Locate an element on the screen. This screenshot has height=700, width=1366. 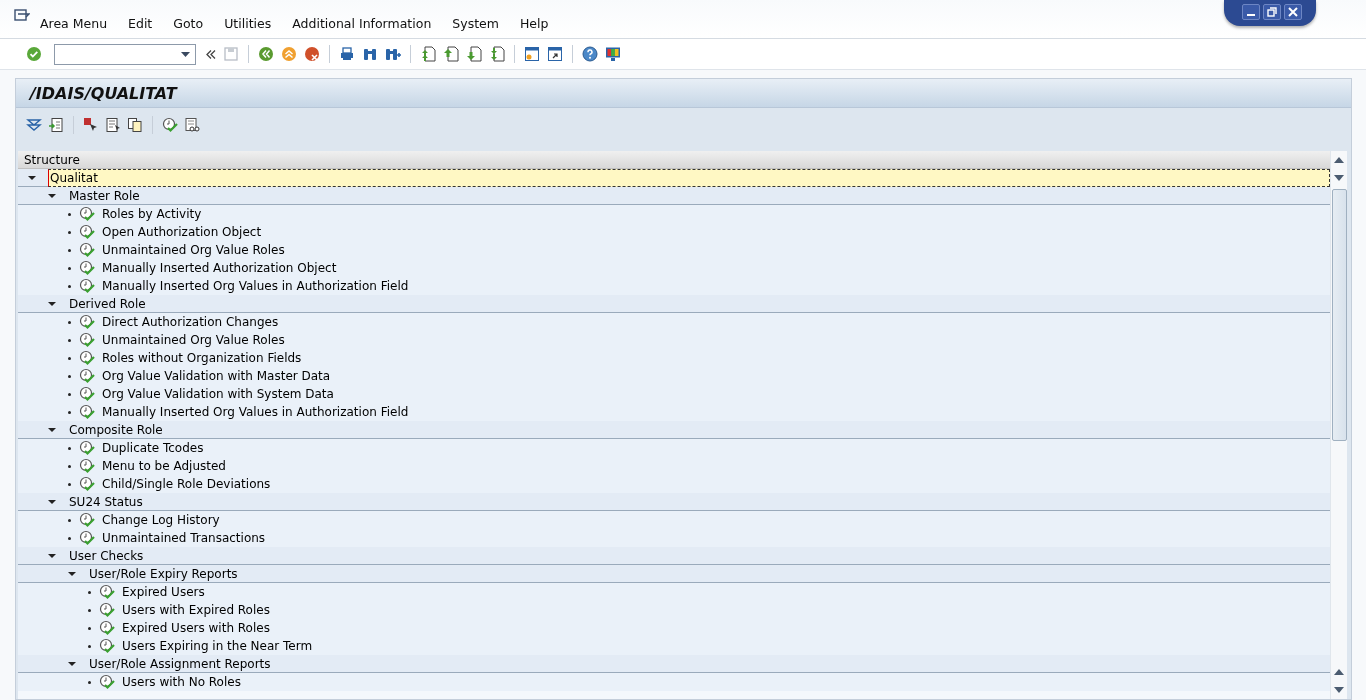
tree-item: Duplicate Tcodes is located at coordinates (153, 448).